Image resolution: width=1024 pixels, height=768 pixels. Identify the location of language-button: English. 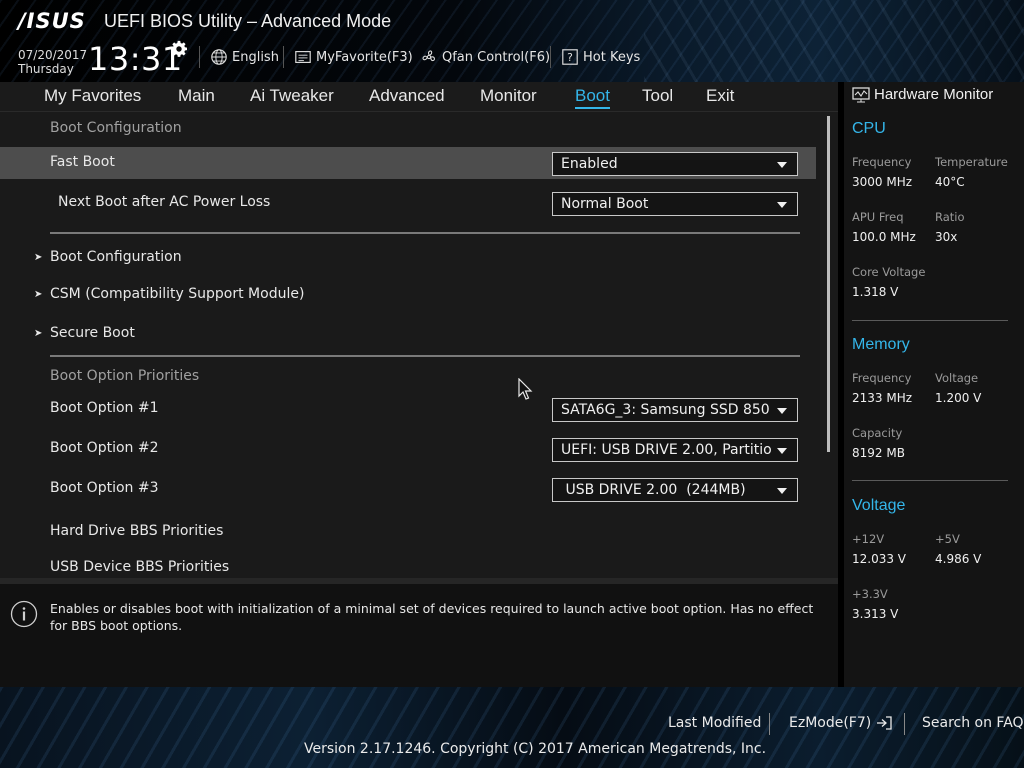
(244, 57).